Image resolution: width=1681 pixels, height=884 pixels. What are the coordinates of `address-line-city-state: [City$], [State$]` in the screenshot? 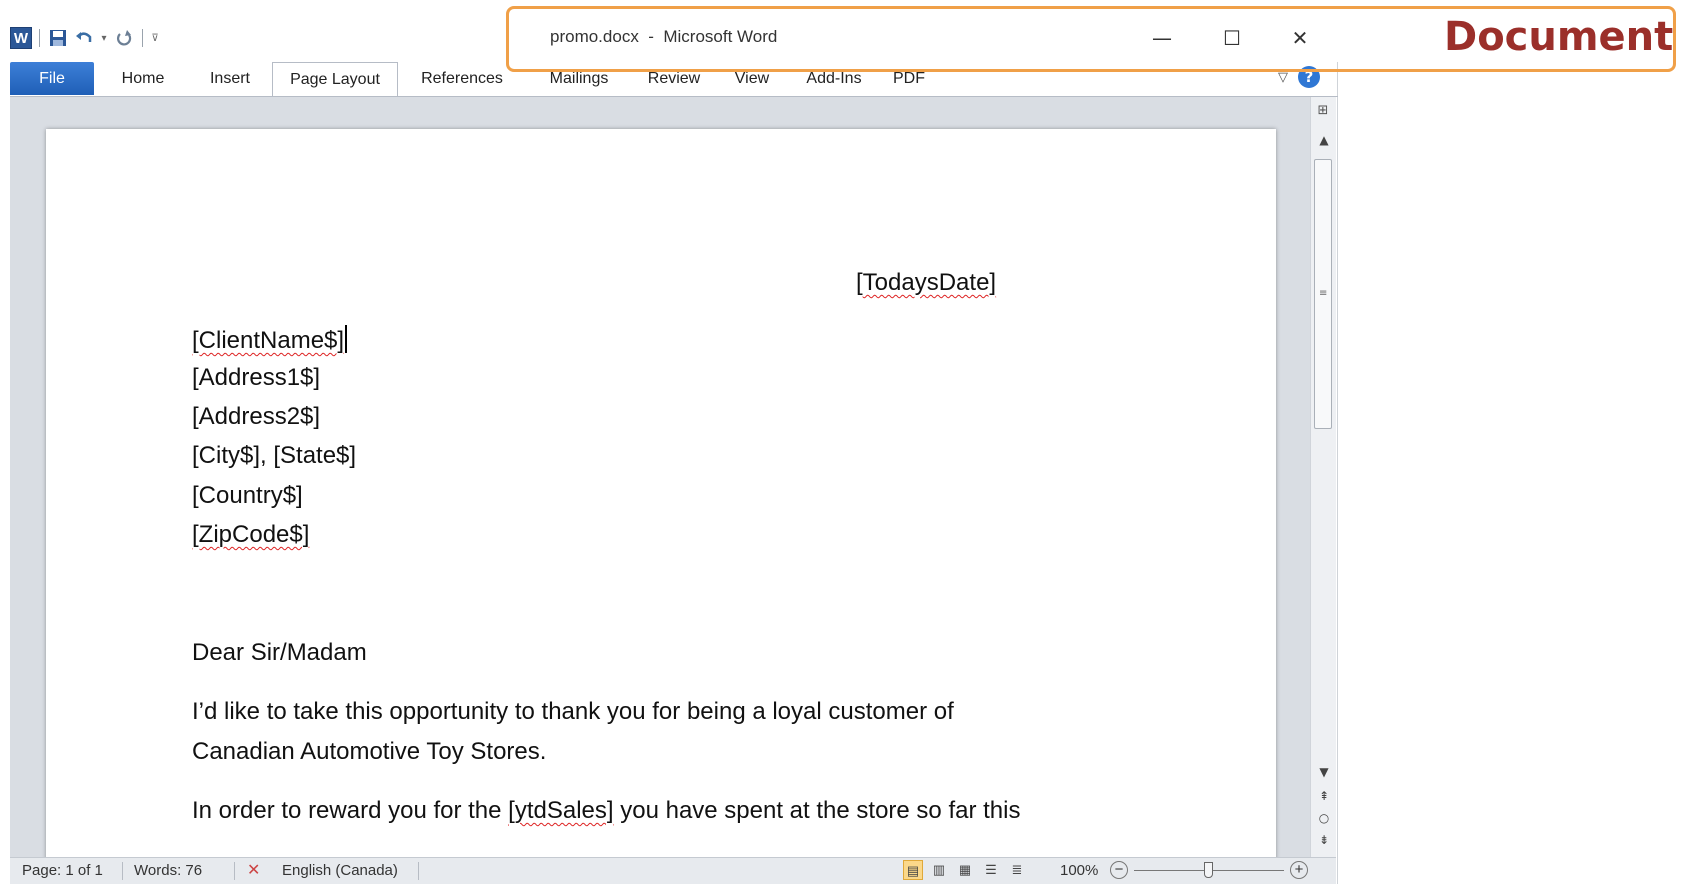 It's located at (274, 456).